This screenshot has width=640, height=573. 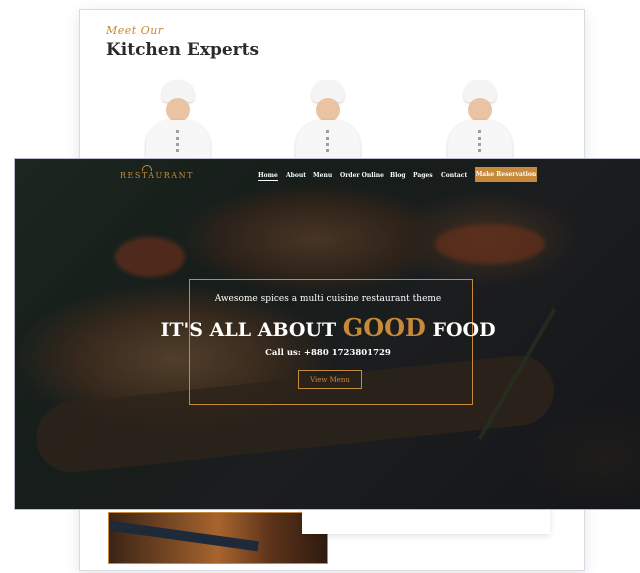 I want to click on phone-number: Call us: +880 1723801729, so click(x=328, y=353).